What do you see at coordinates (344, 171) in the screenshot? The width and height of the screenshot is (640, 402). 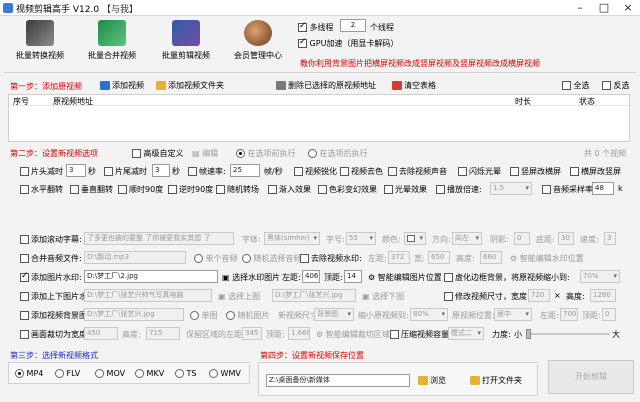 I see `decolor-checkbox` at bounding box center [344, 171].